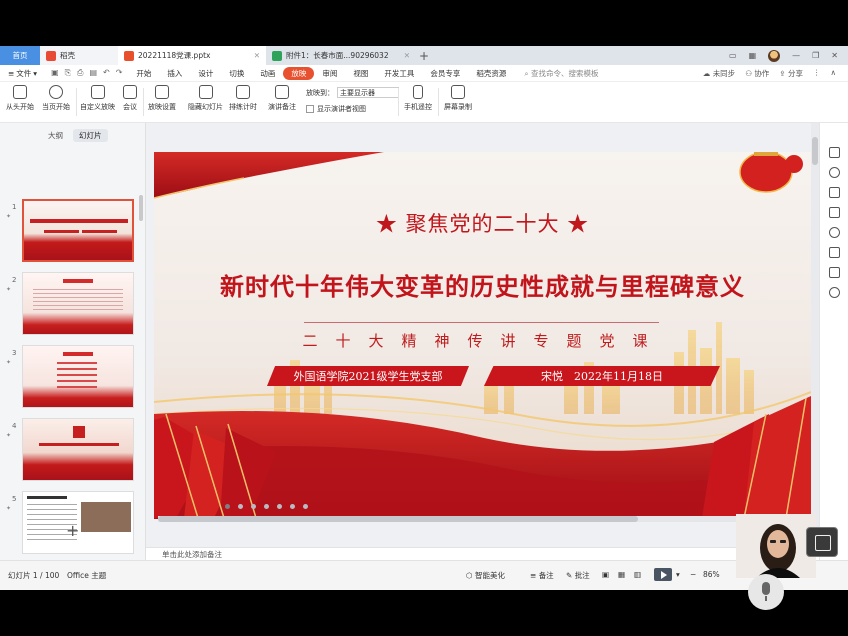  Describe the element at coordinates (482, 223) in the screenshot. I see `slide-kicker-title: ★ 聚焦党的二十大 ★` at that location.